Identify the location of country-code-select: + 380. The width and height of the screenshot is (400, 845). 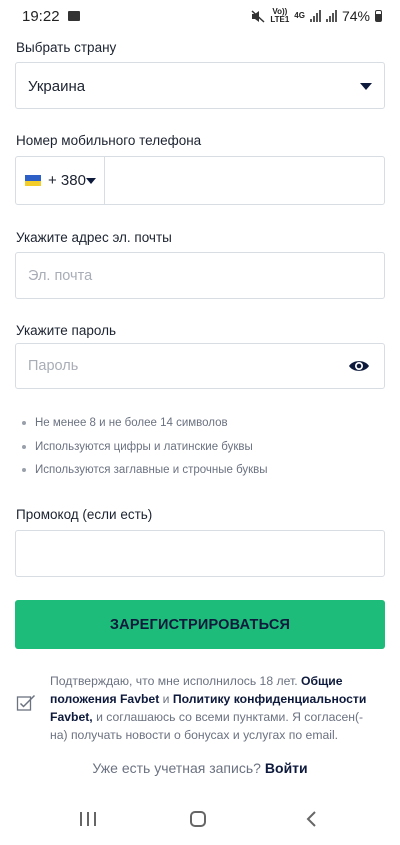
(60, 180).